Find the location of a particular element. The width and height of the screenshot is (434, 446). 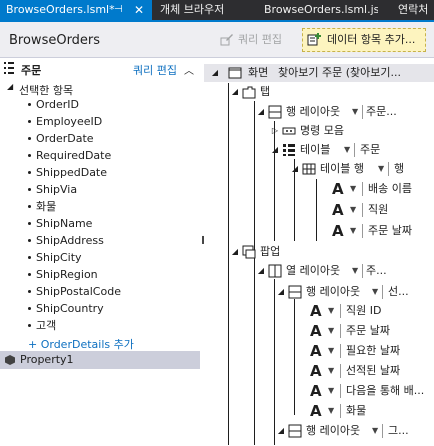

field-item: OrderDate is located at coordinates (61, 138).